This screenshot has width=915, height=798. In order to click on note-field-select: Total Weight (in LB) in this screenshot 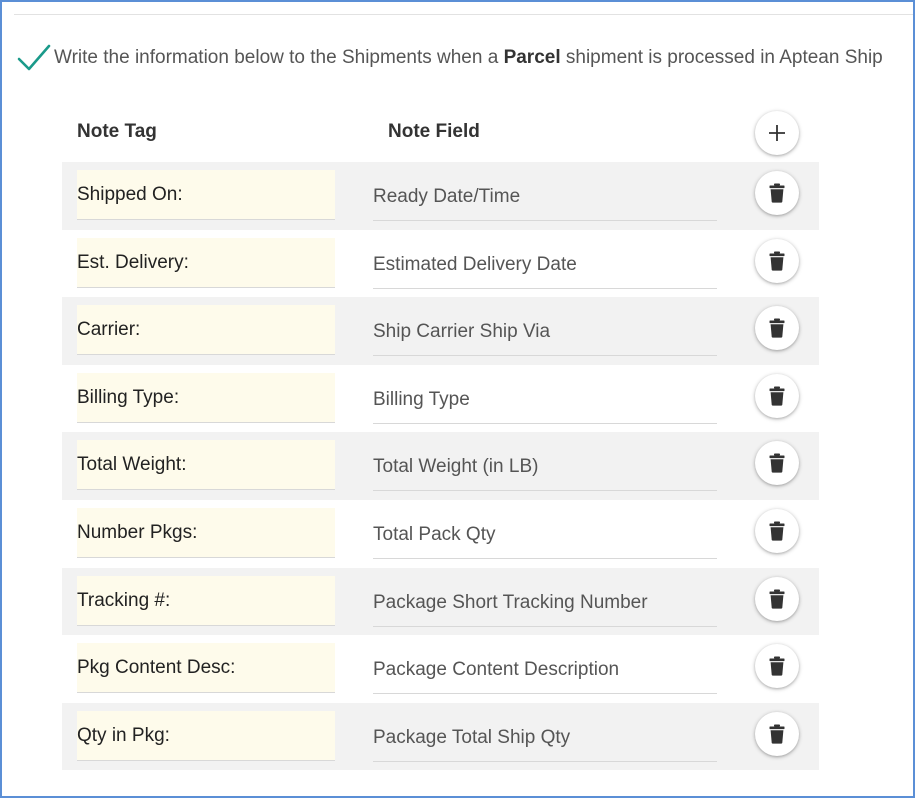, I will do `click(545, 466)`.